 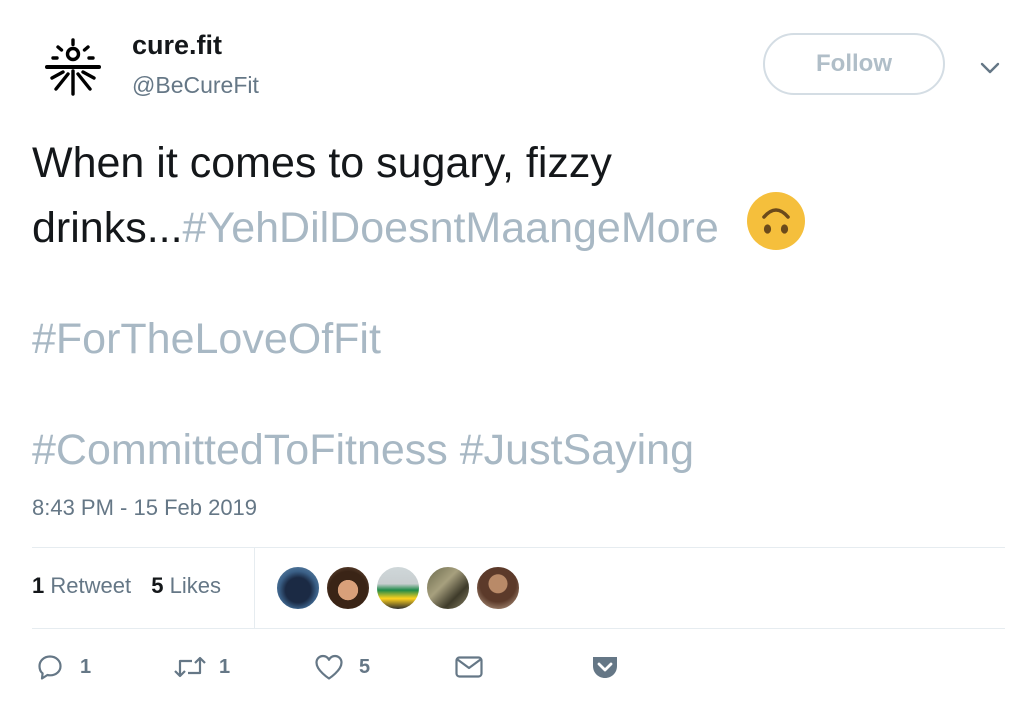 I want to click on hashtag-link: #ForTheLoveOfFit, so click(x=482, y=339).